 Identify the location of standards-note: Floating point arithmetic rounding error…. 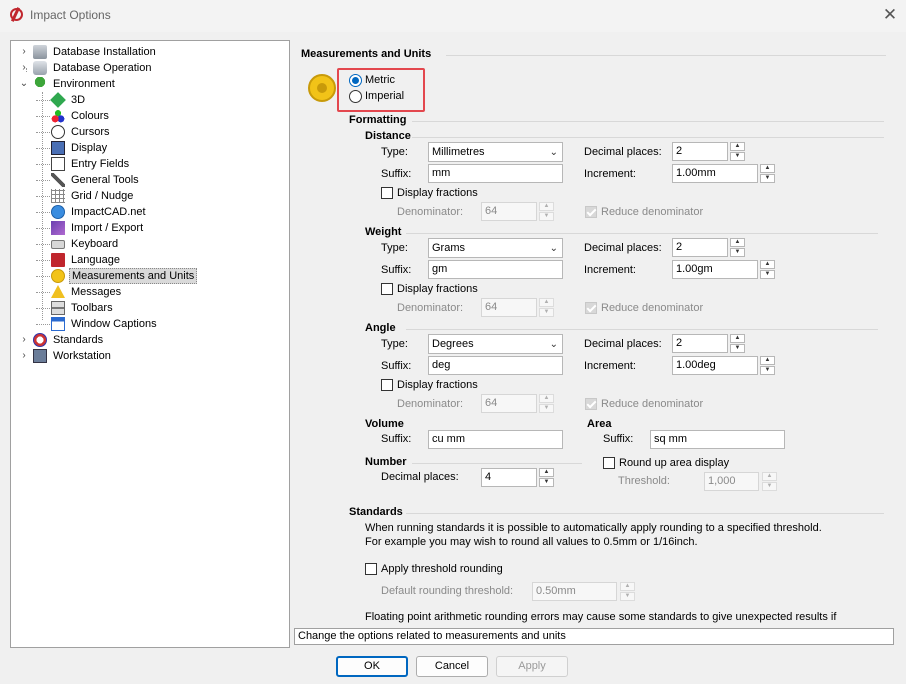
(601, 617).